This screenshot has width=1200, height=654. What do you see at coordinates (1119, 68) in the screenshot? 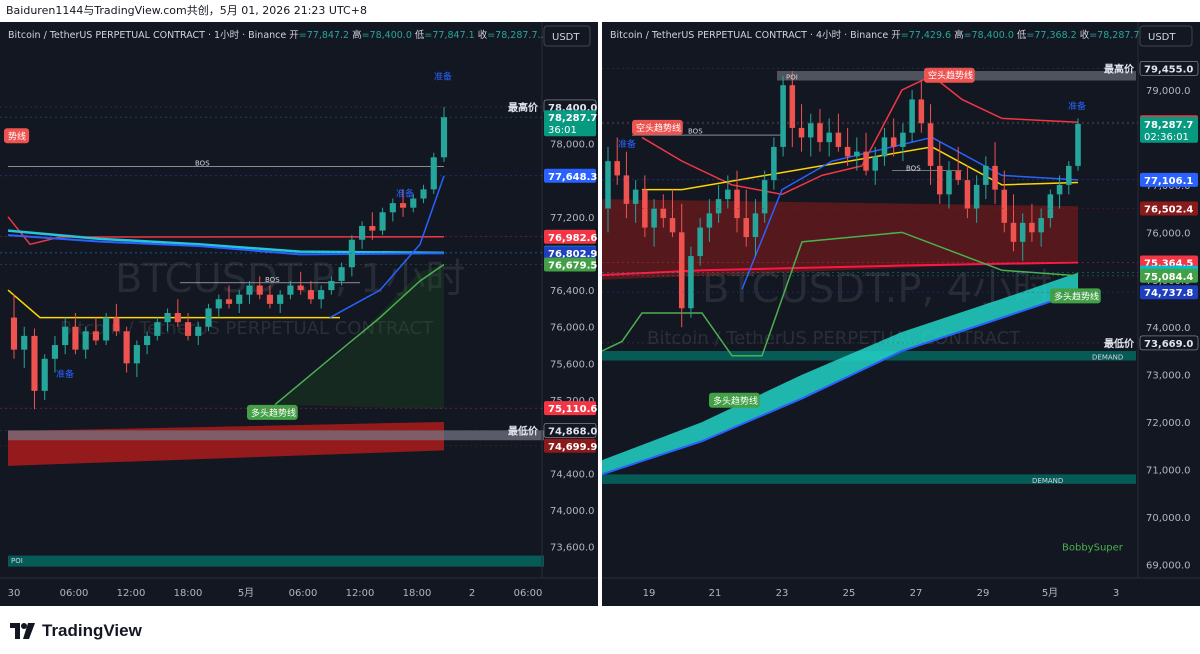
I see `price-tag-caption: 最高价` at bounding box center [1119, 68].